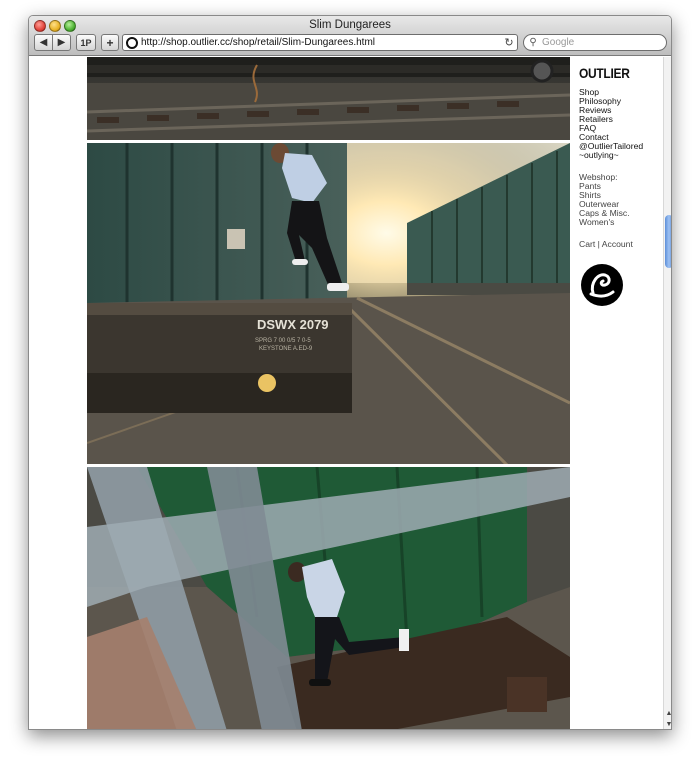  Describe the element at coordinates (293, 324) in the screenshot. I see `railcar-number-text: DSWX 2079` at that location.